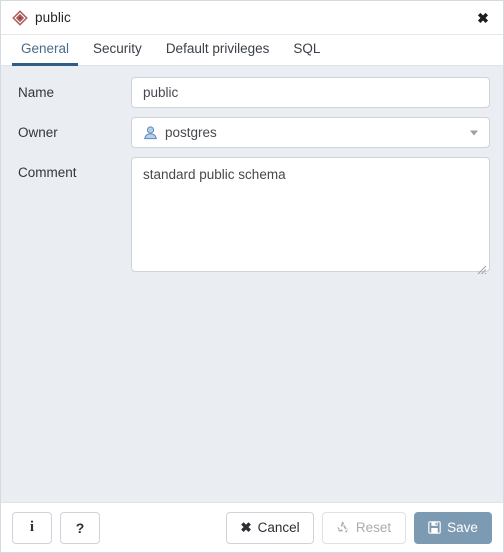 The image size is (504, 553). I want to click on save-button: Save, so click(453, 527).